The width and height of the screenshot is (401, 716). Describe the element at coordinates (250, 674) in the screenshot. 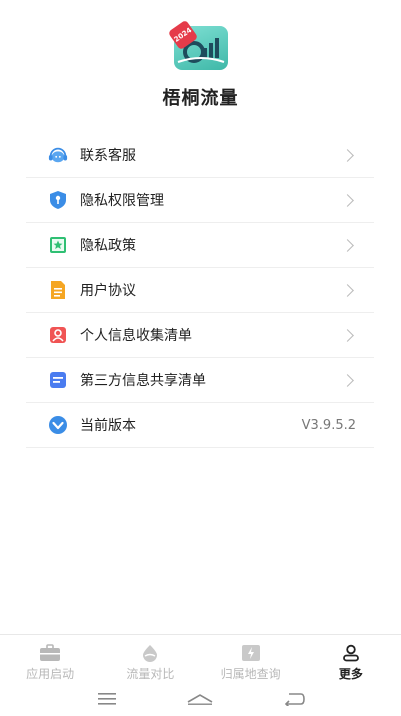

I see `tab-label: 归属地查询` at that location.